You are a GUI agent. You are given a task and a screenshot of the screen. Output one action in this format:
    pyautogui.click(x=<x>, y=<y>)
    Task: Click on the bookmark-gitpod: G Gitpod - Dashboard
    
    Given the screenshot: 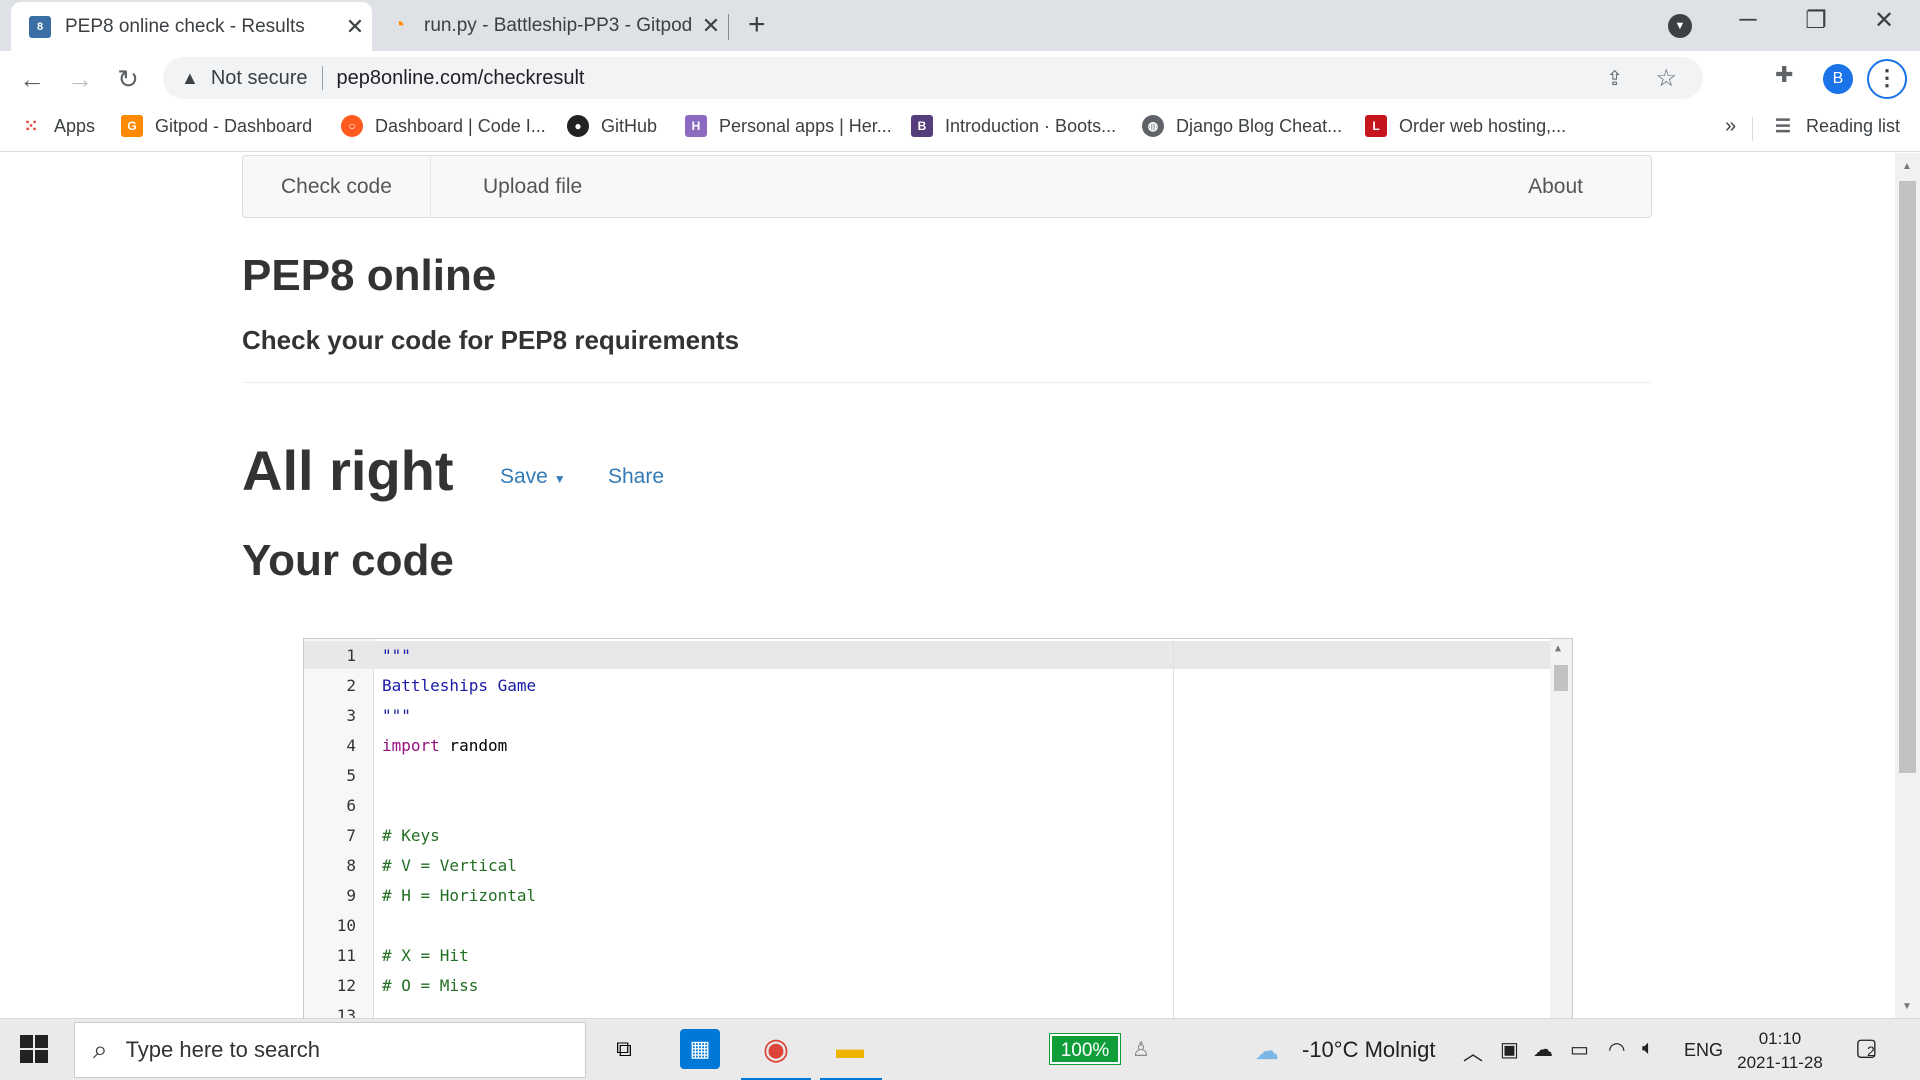 What is the action you would take?
    pyautogui.click(x=216, y=126)
    